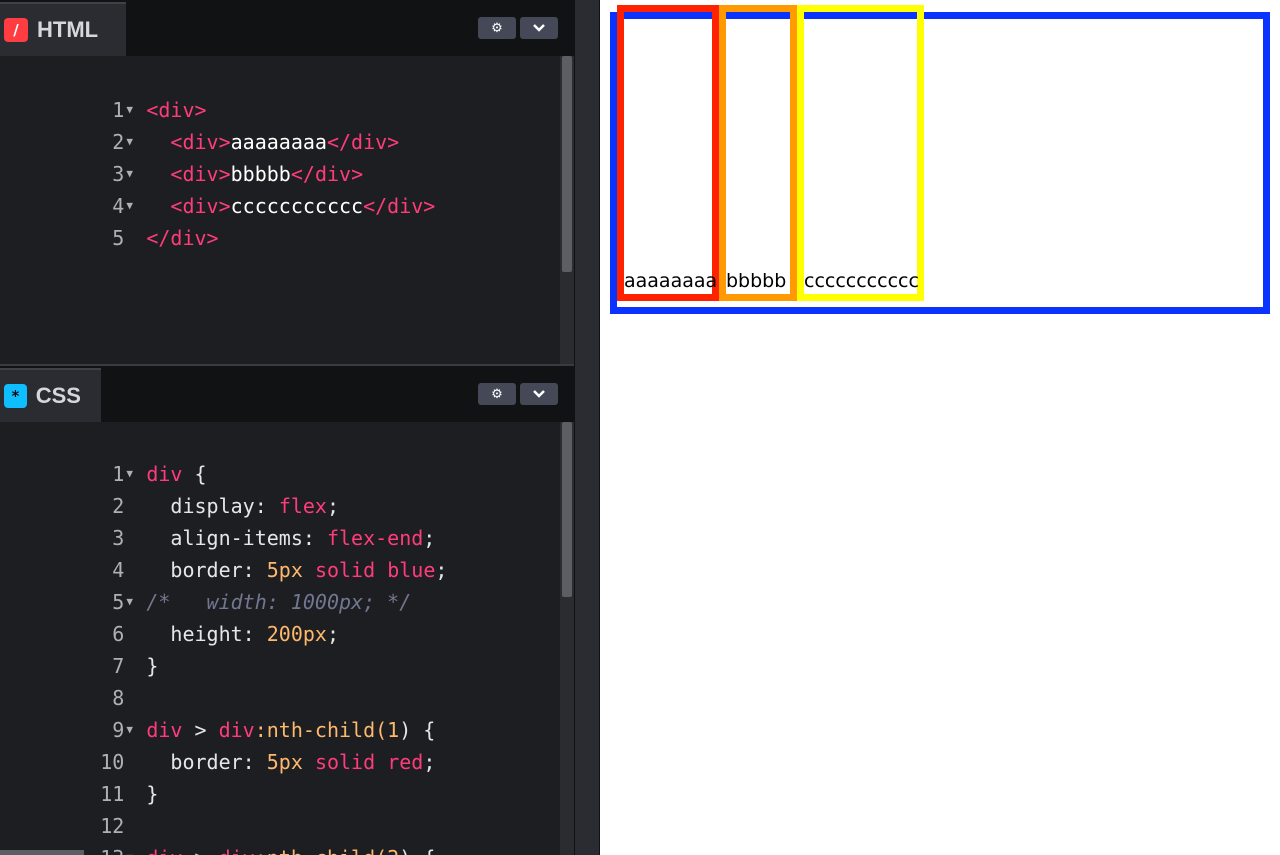  Describe the element at coordinates (756, 281) in the screenshot. I see `preview-child-2-text: bbbbb` at that location.